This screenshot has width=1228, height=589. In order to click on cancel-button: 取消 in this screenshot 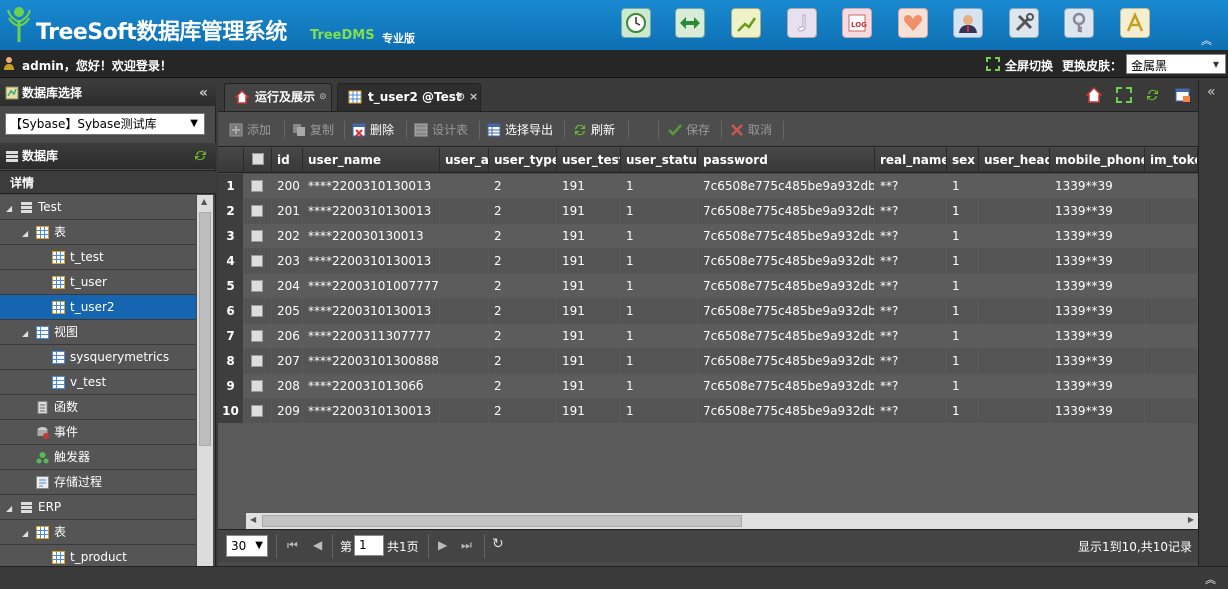, I will do `click(751, 130)`.